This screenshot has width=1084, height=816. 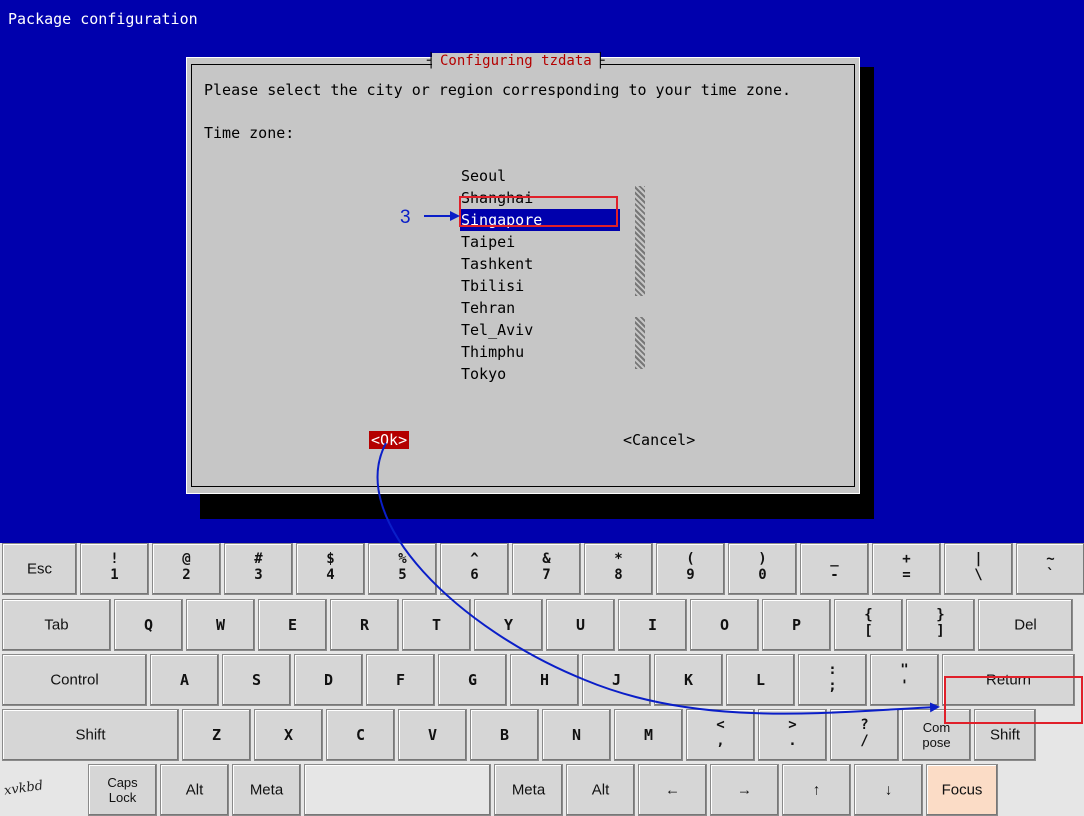 I want to click on key-open-bracket: {[, so click(x=868, y=625).